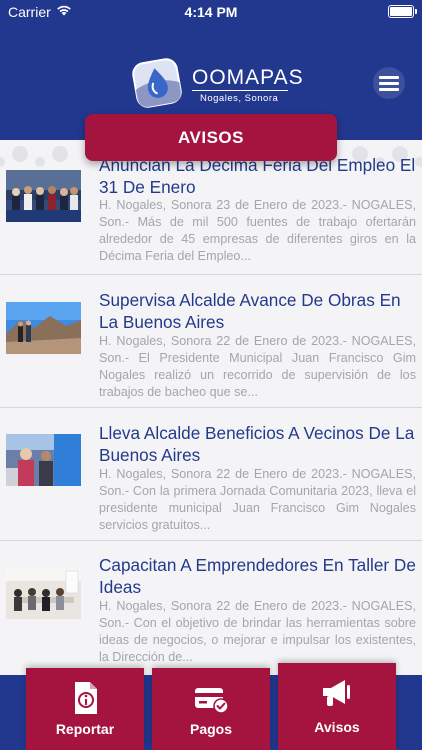 The image size is (422, 750). I want to click on battery-icon, so click(402, 11).